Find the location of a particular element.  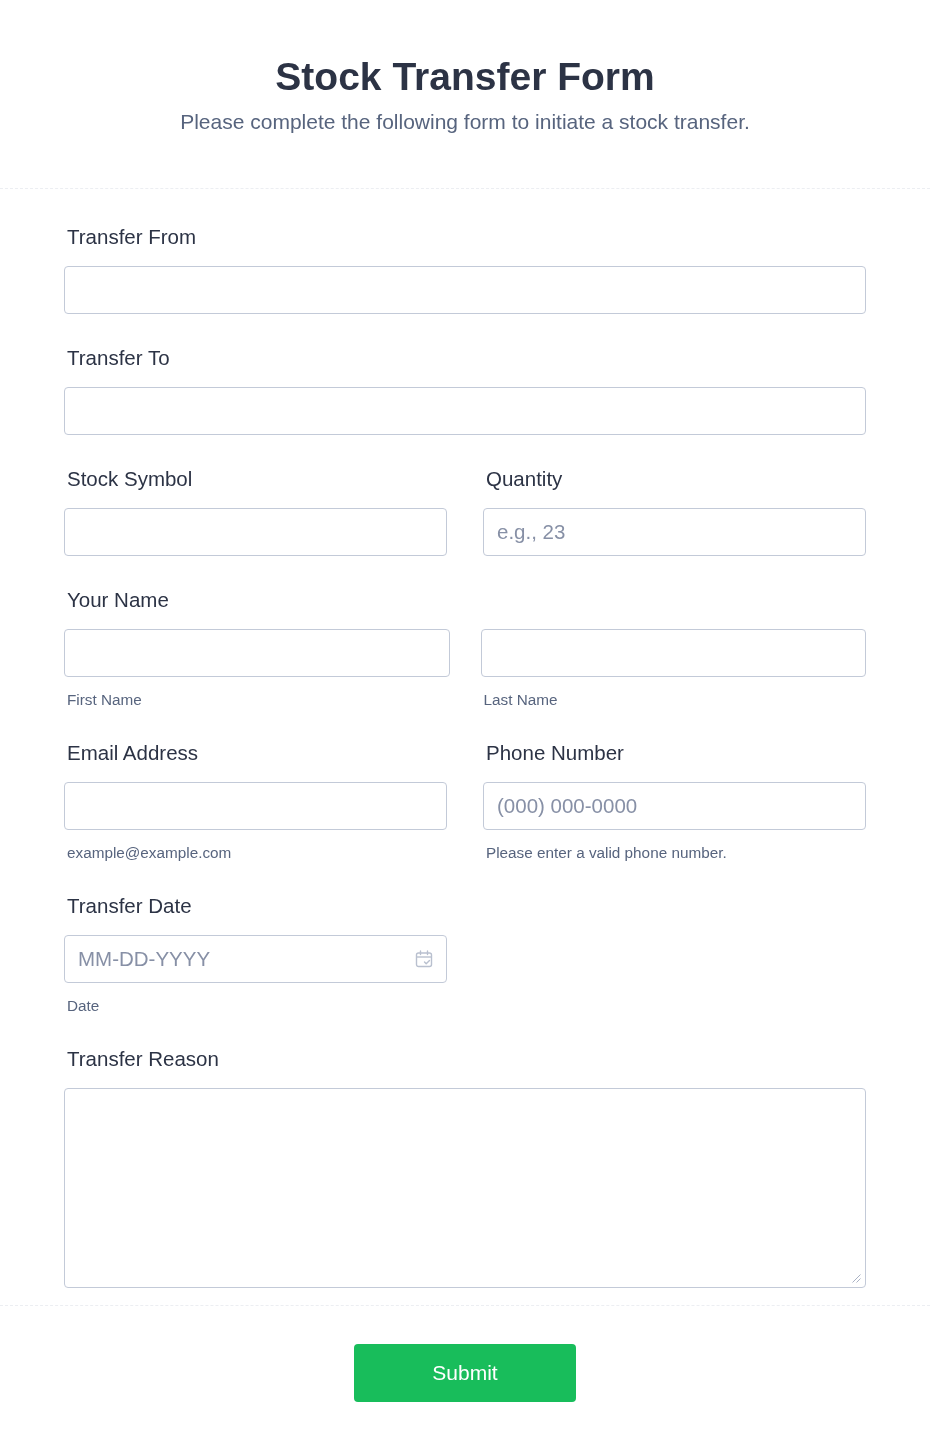

field-label: Transfer To is located at coordinates (118, 358).